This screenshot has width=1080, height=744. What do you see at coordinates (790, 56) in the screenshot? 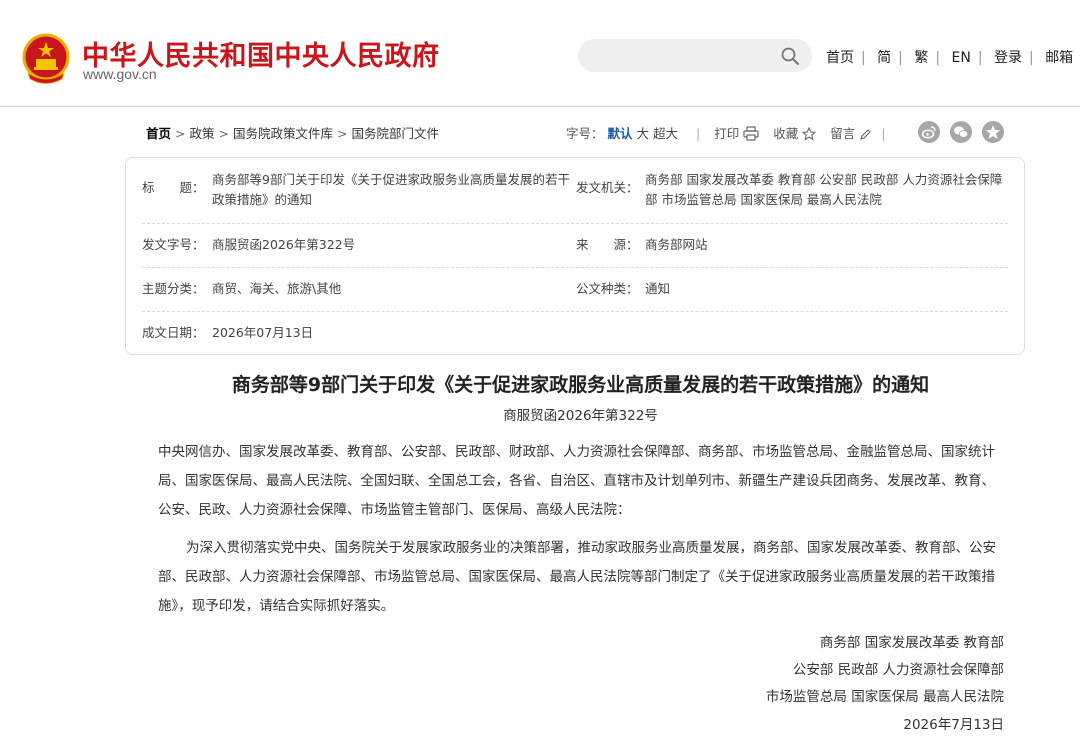
I see `search-icon` at bounding box center [790, 56].